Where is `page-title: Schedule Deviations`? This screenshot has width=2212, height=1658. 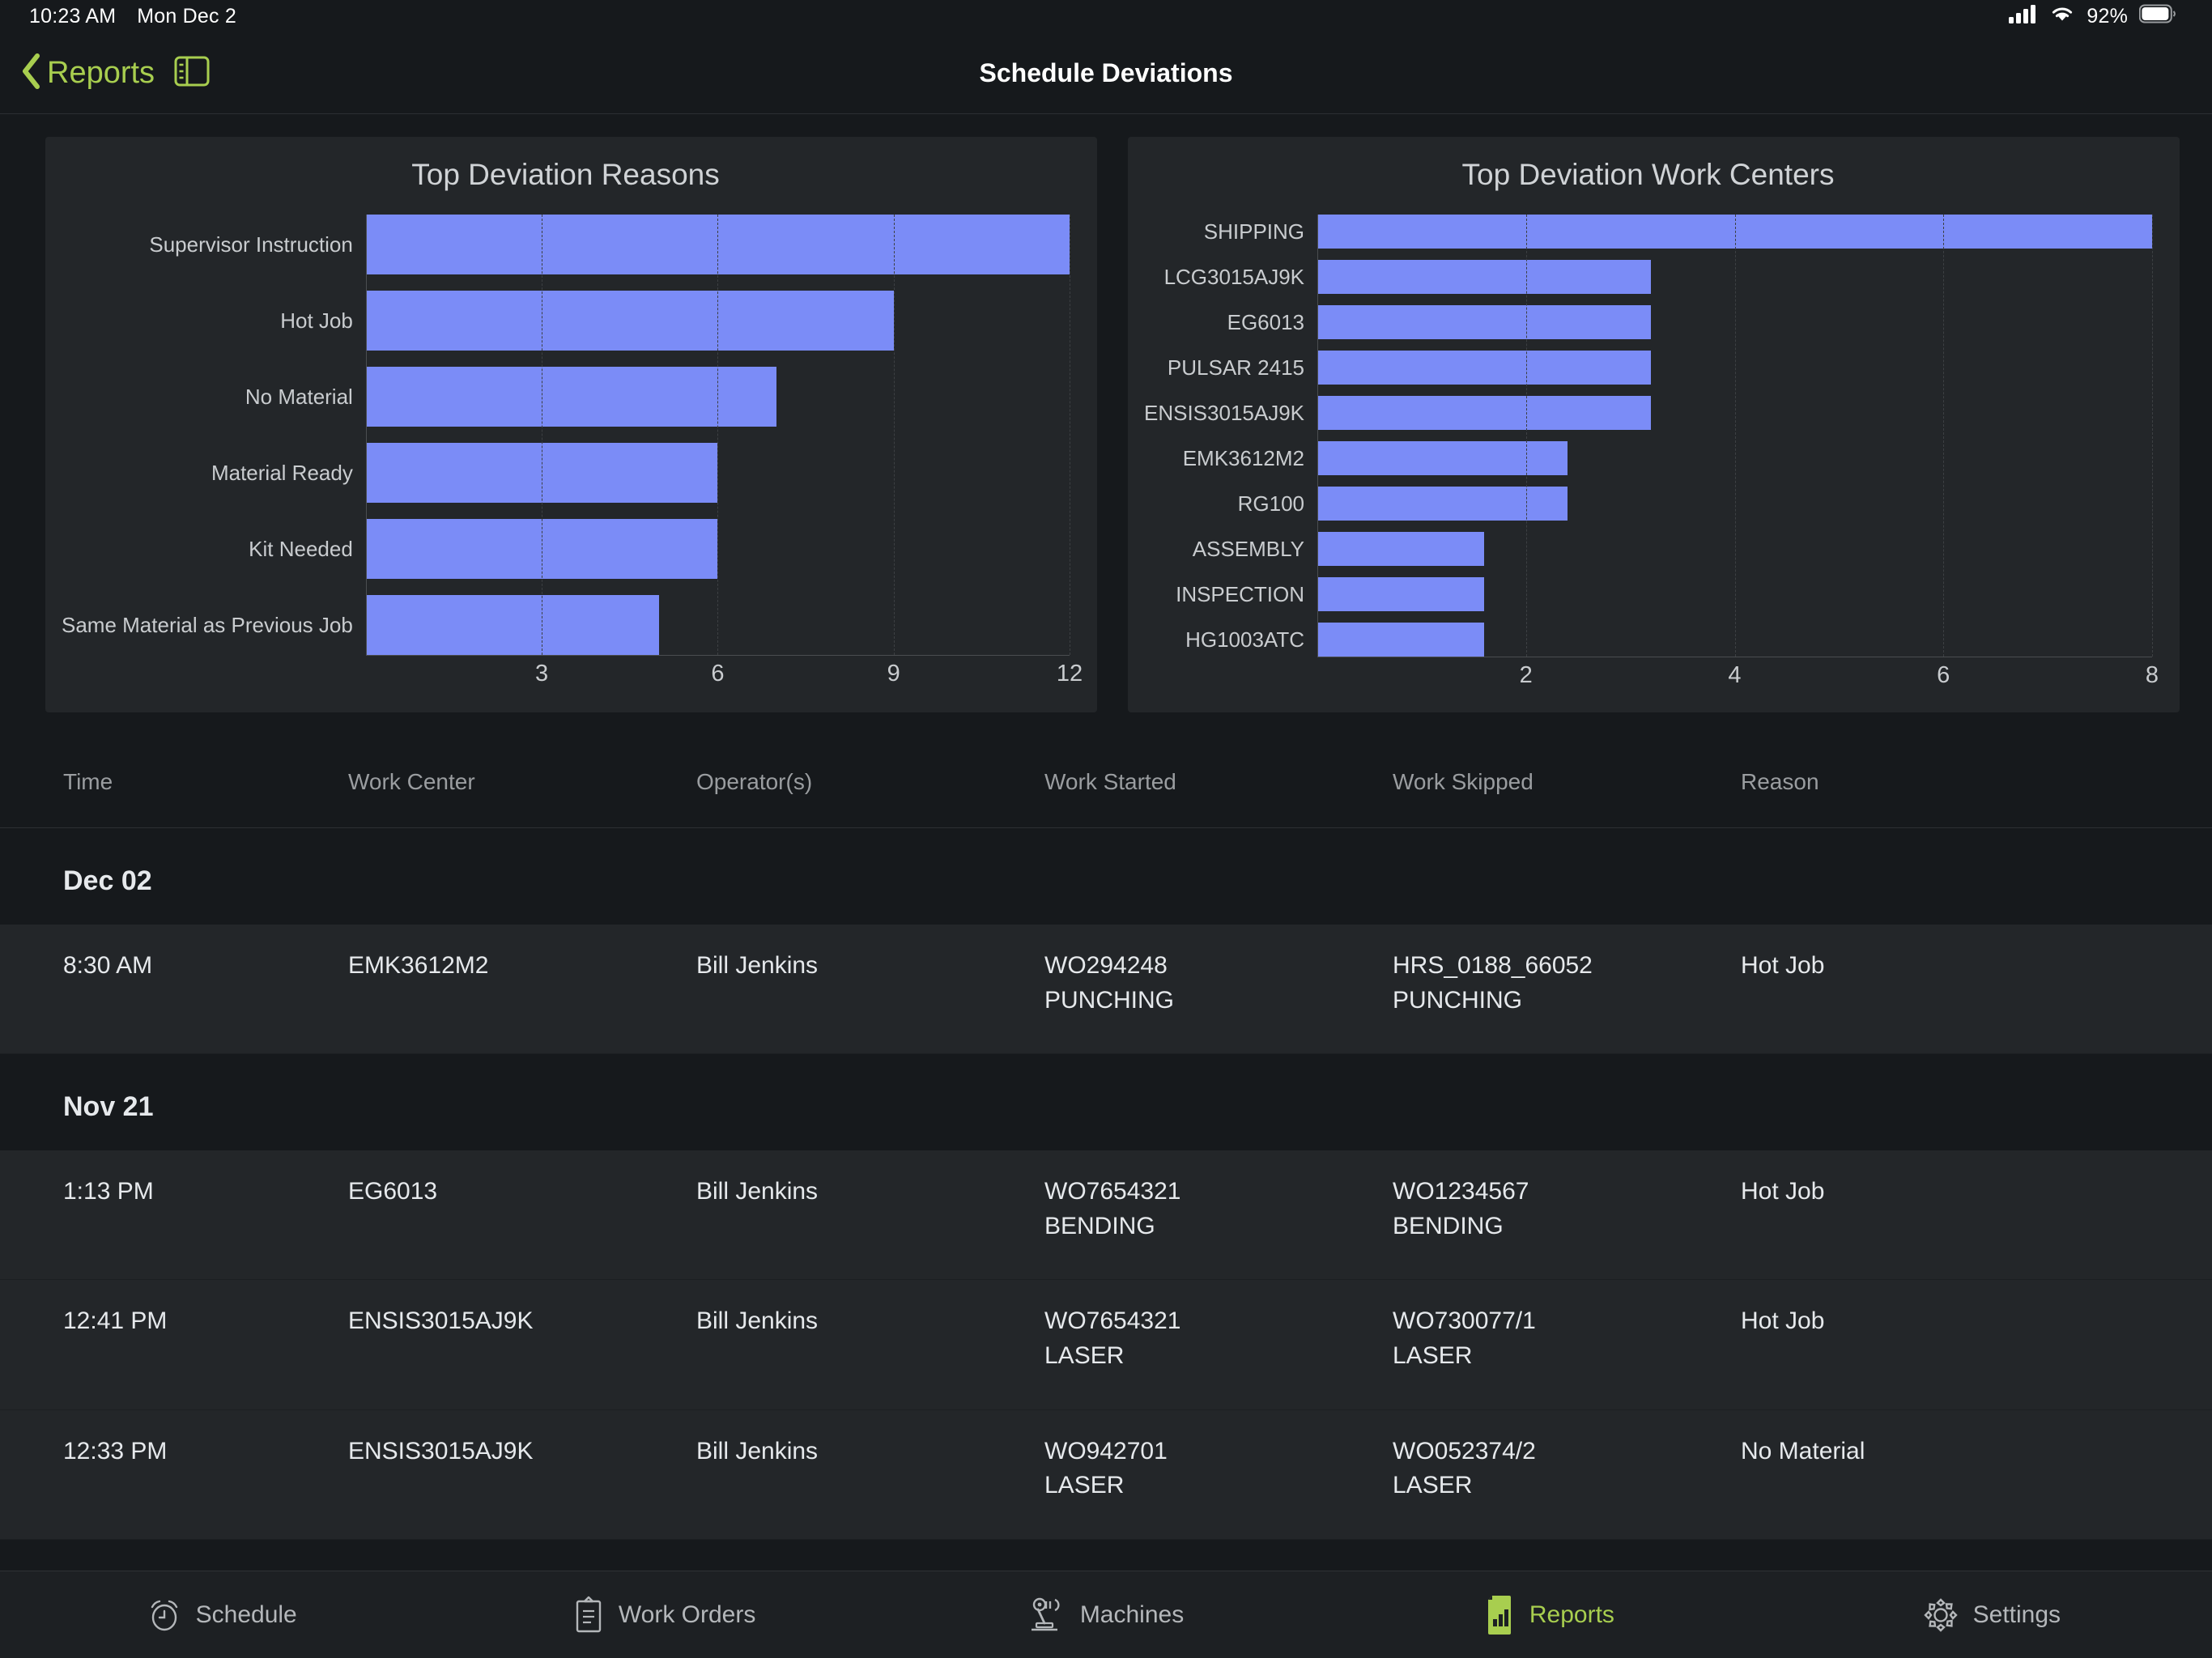 page-title: Schedule Deviations is located at coordinates (1106, 72).